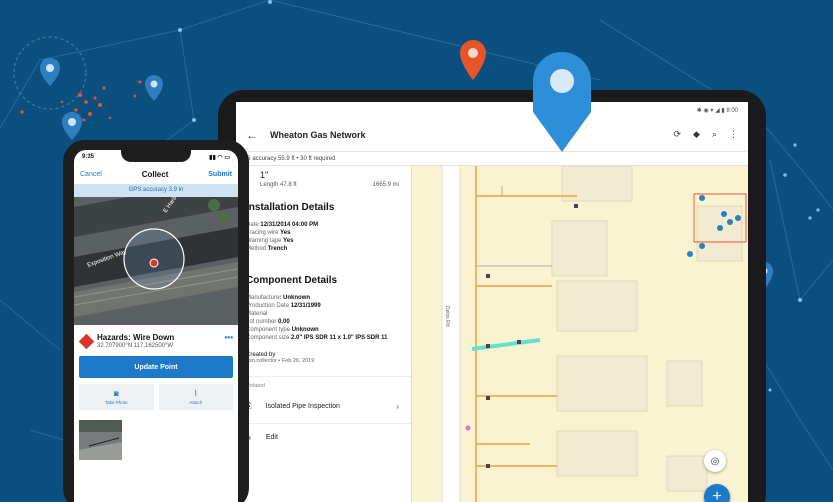 This screenshot has width=833, height=502. I want to click on orange-pin-icon, so click(473, 60).